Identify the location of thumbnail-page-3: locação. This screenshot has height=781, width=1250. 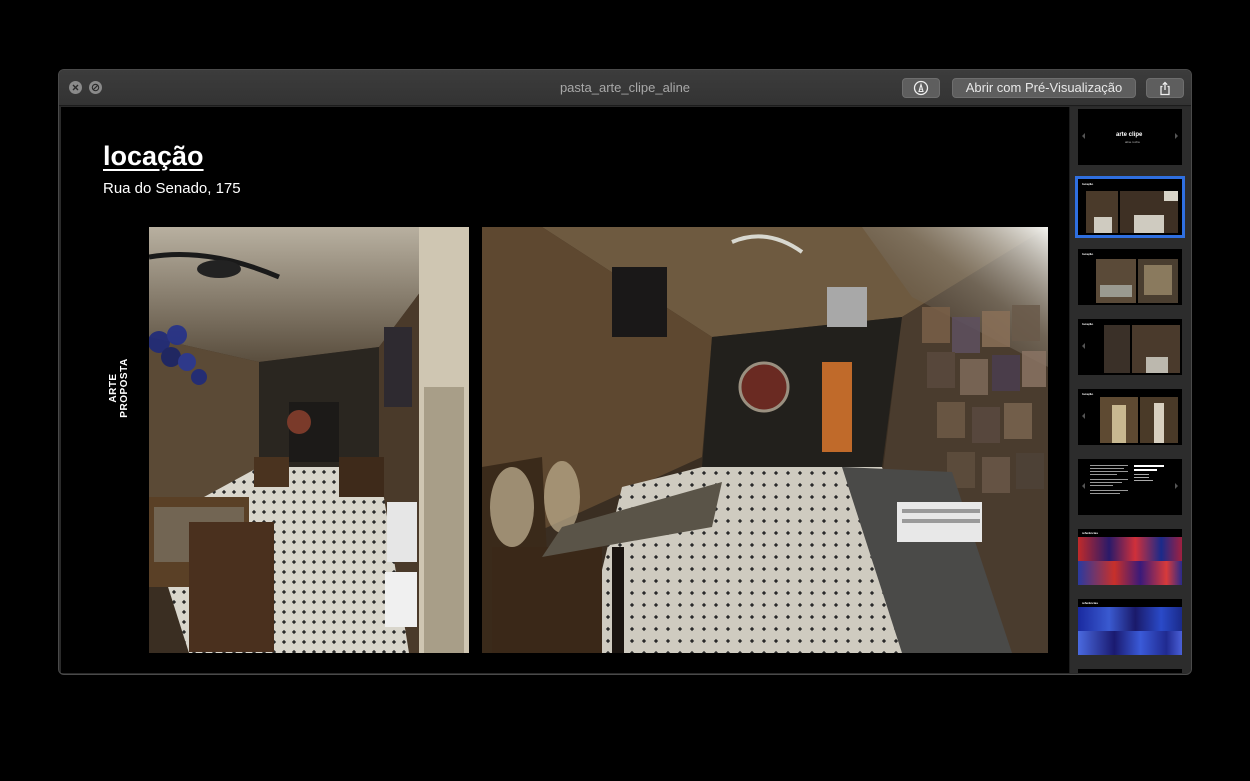
(1130, 277).